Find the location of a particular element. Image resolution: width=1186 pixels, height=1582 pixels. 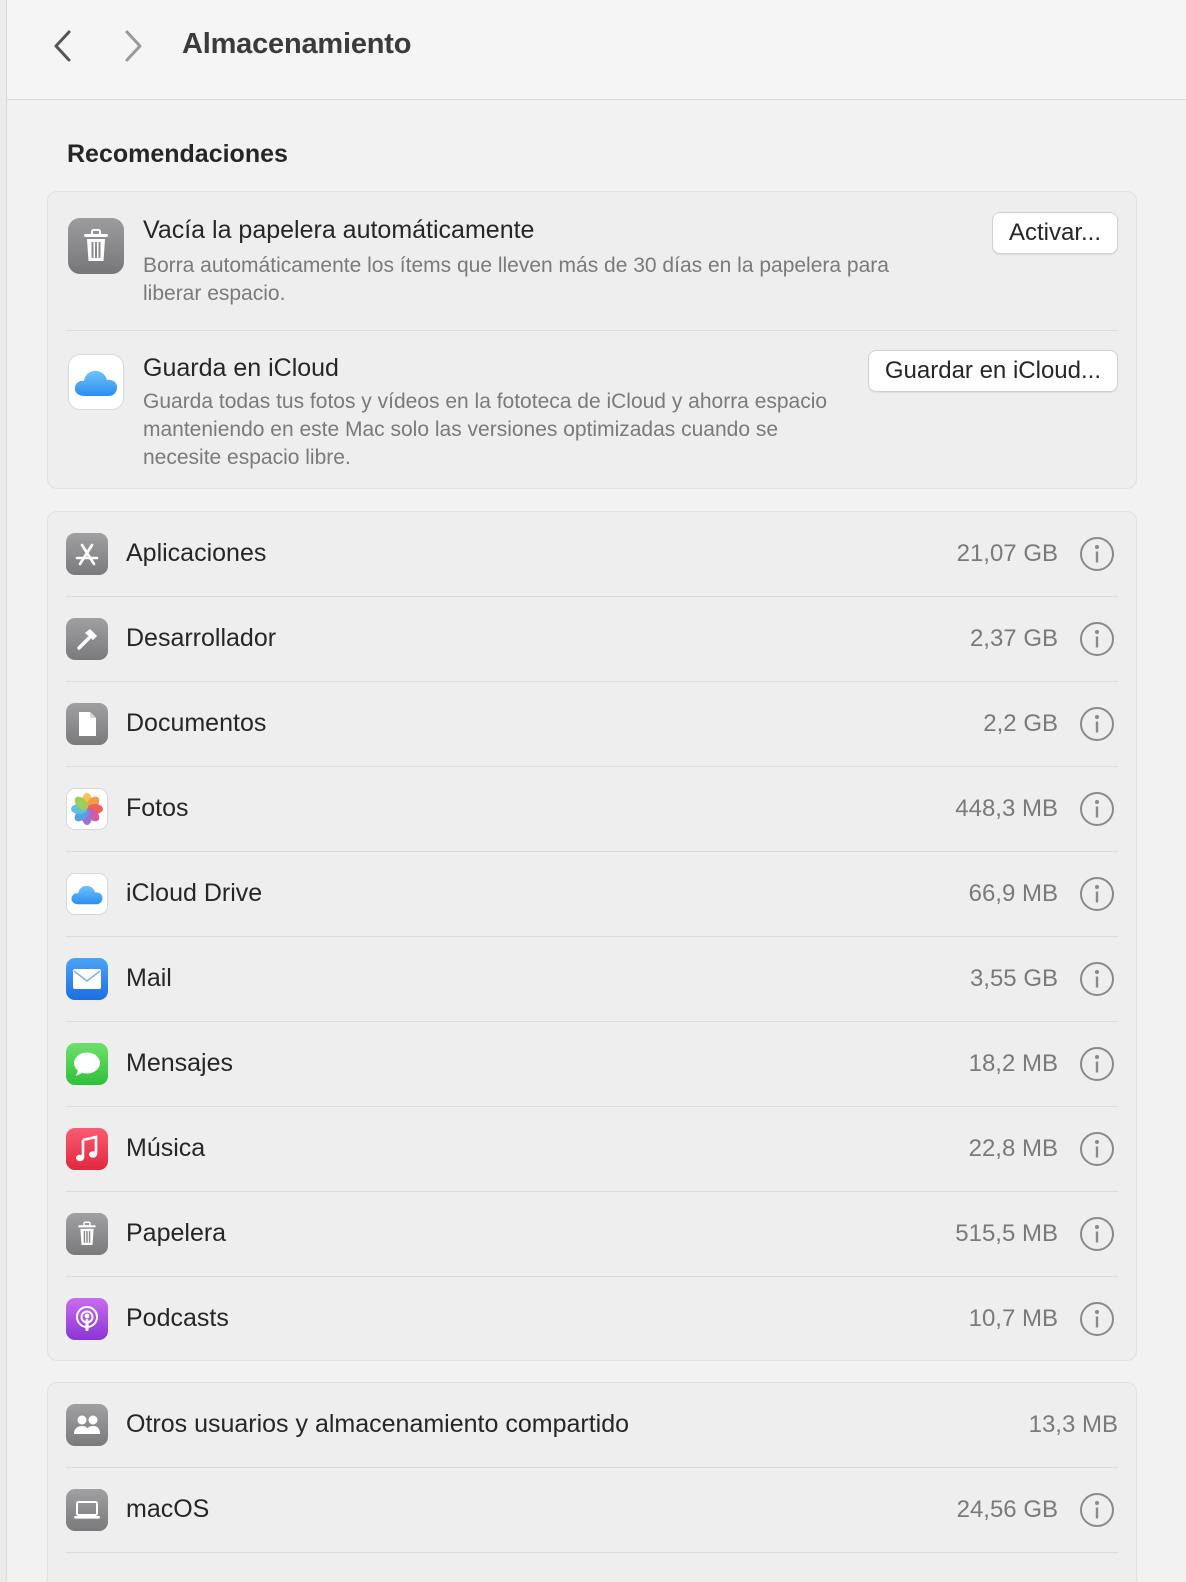

row-size: 22,8 MB is located at coordinates (1013, 1148).